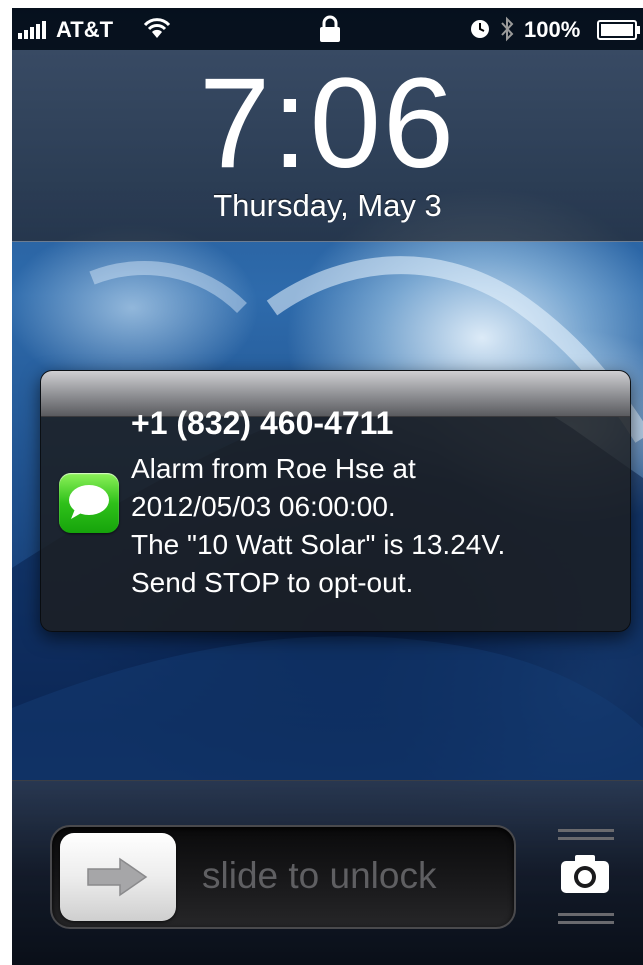  I want to click on notification-message-line: Alarm from Roe Hse at, so click(273, 468).